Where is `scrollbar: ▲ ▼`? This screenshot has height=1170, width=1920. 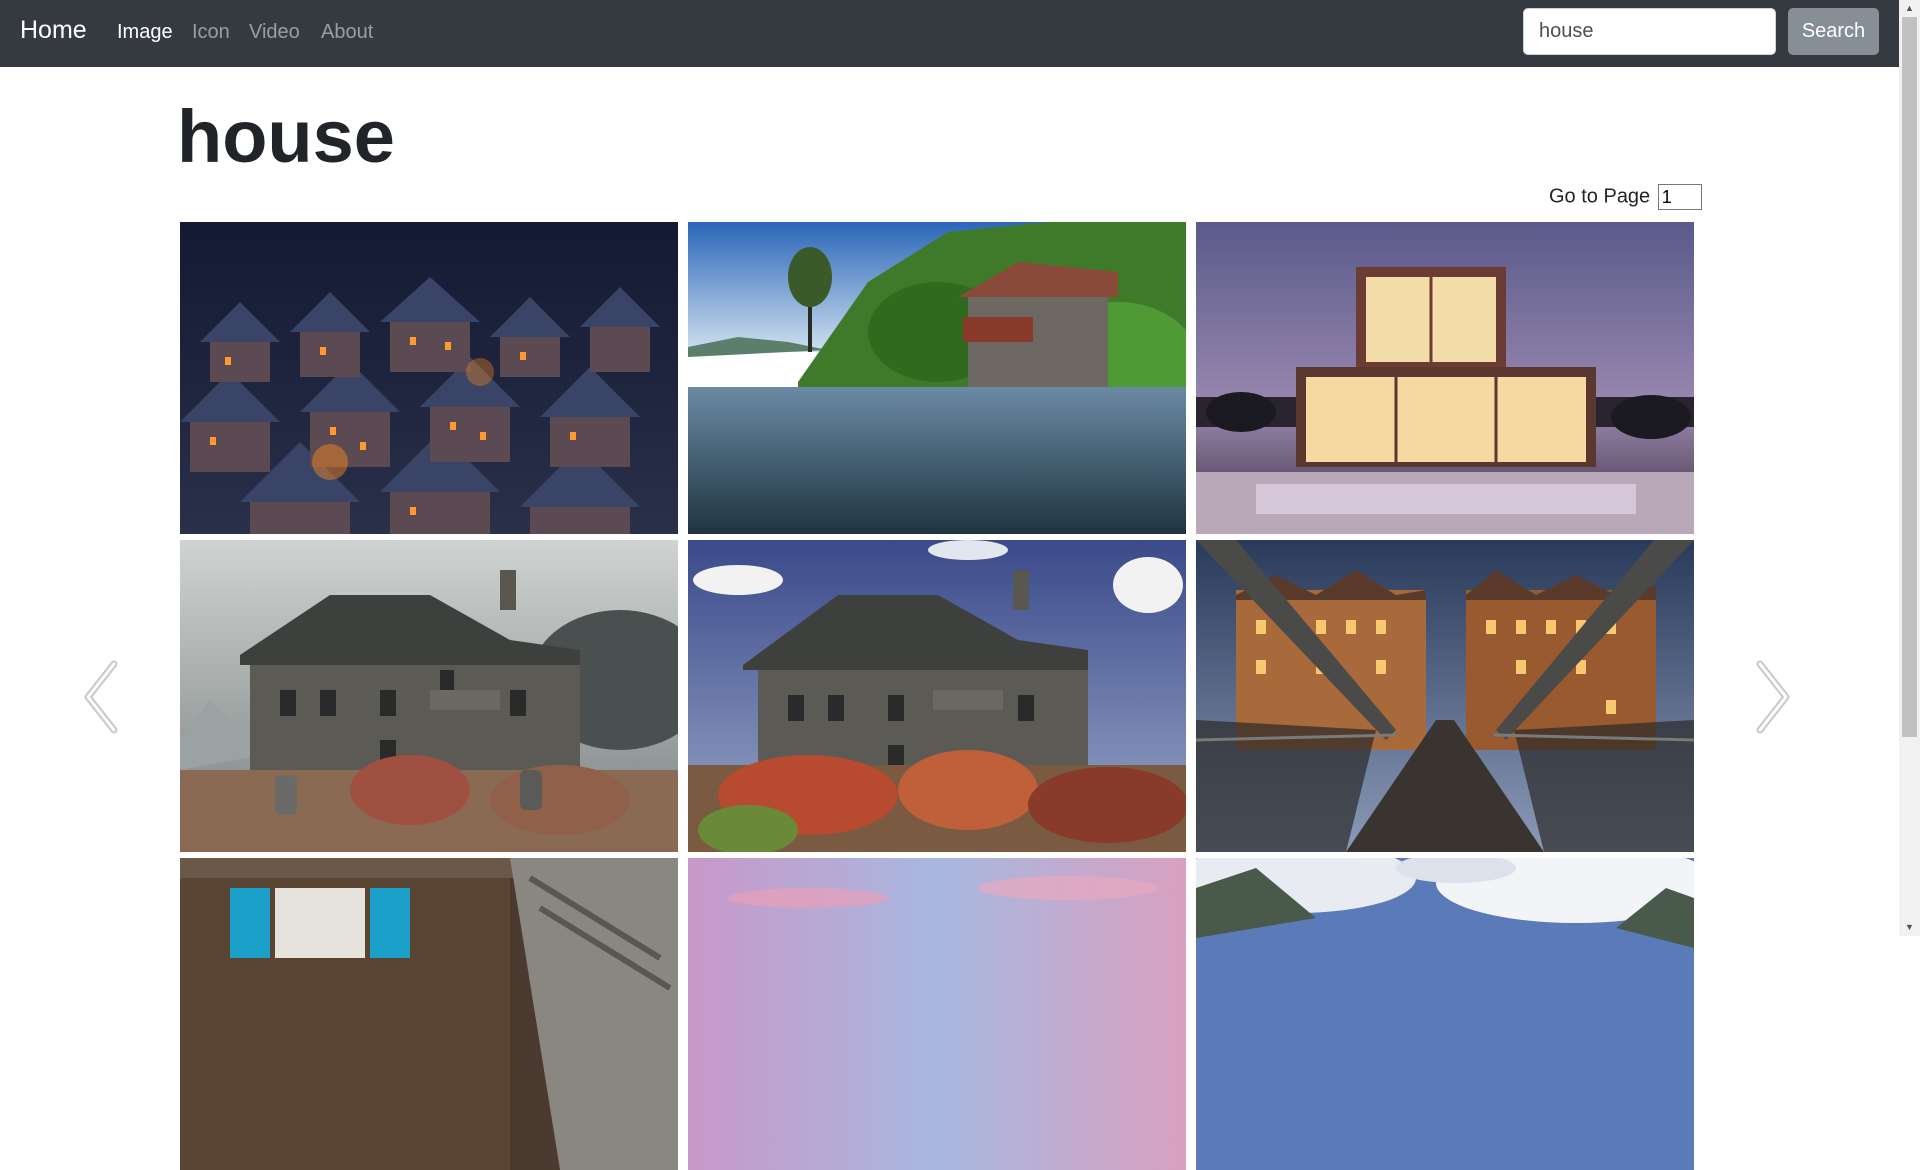
scrollbar: ▲ ▼ is located at coordinates (1909, 468).